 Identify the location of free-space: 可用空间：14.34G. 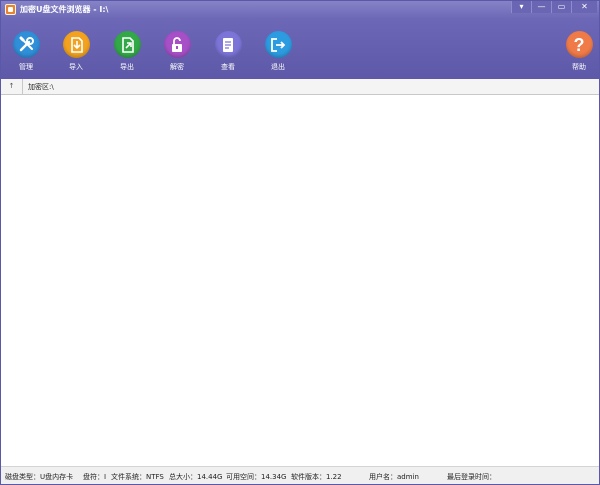
(256, 477).